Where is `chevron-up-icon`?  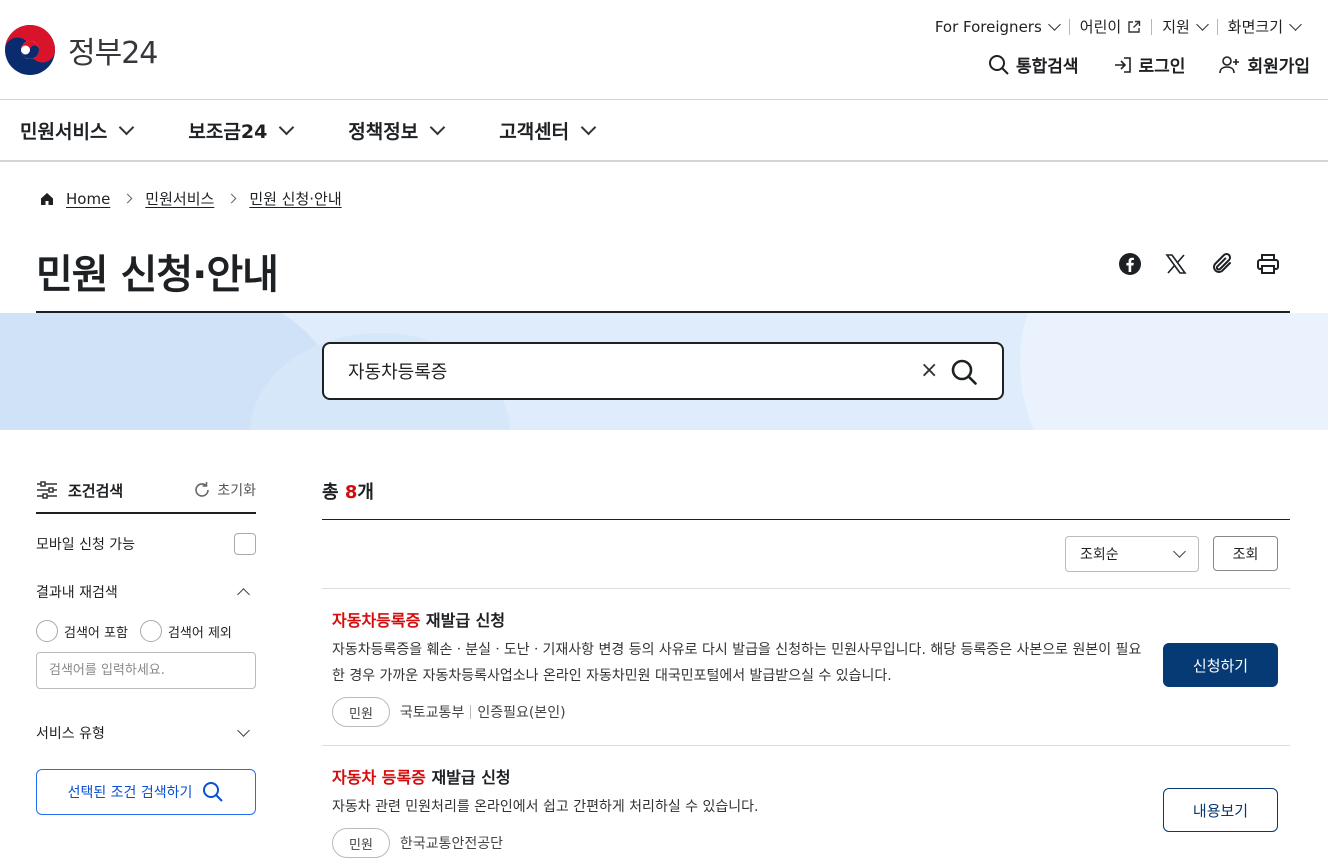 chevron-up-icon is located at coordinates (243, 594).